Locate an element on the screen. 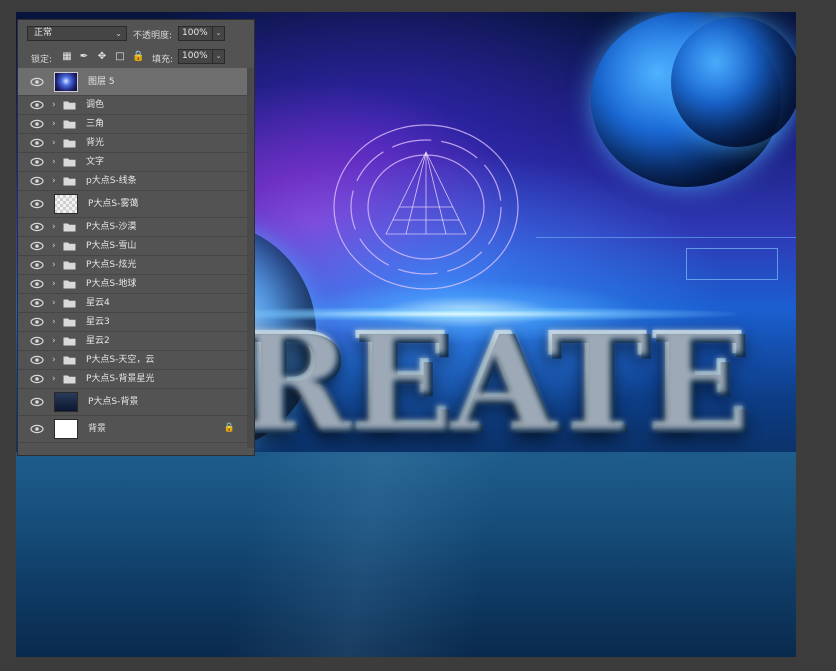 This screenshot has width=836, height=671. blend-mode-value: 正常 is located at coordinates (43, 33).